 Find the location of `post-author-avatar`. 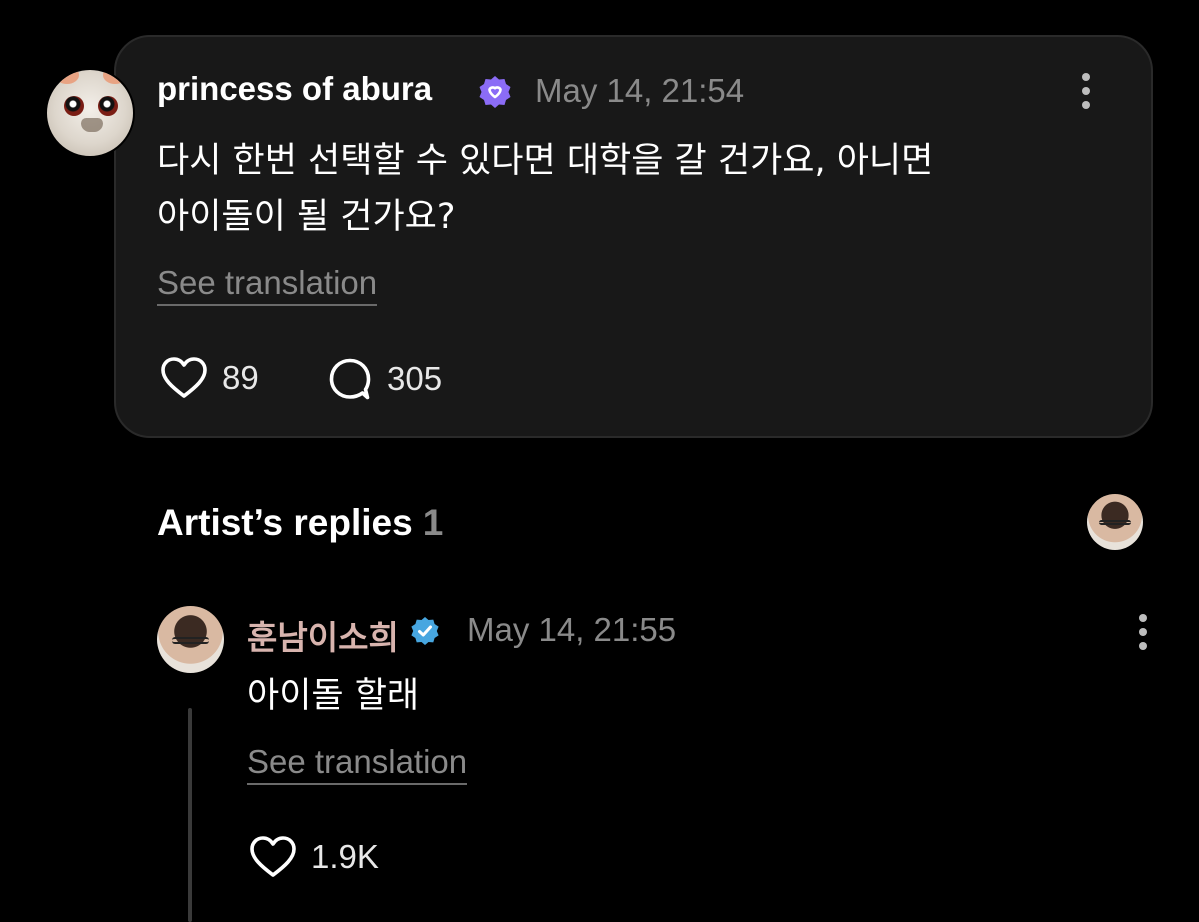

post-author-avatar is located at coordinates (90, 113).